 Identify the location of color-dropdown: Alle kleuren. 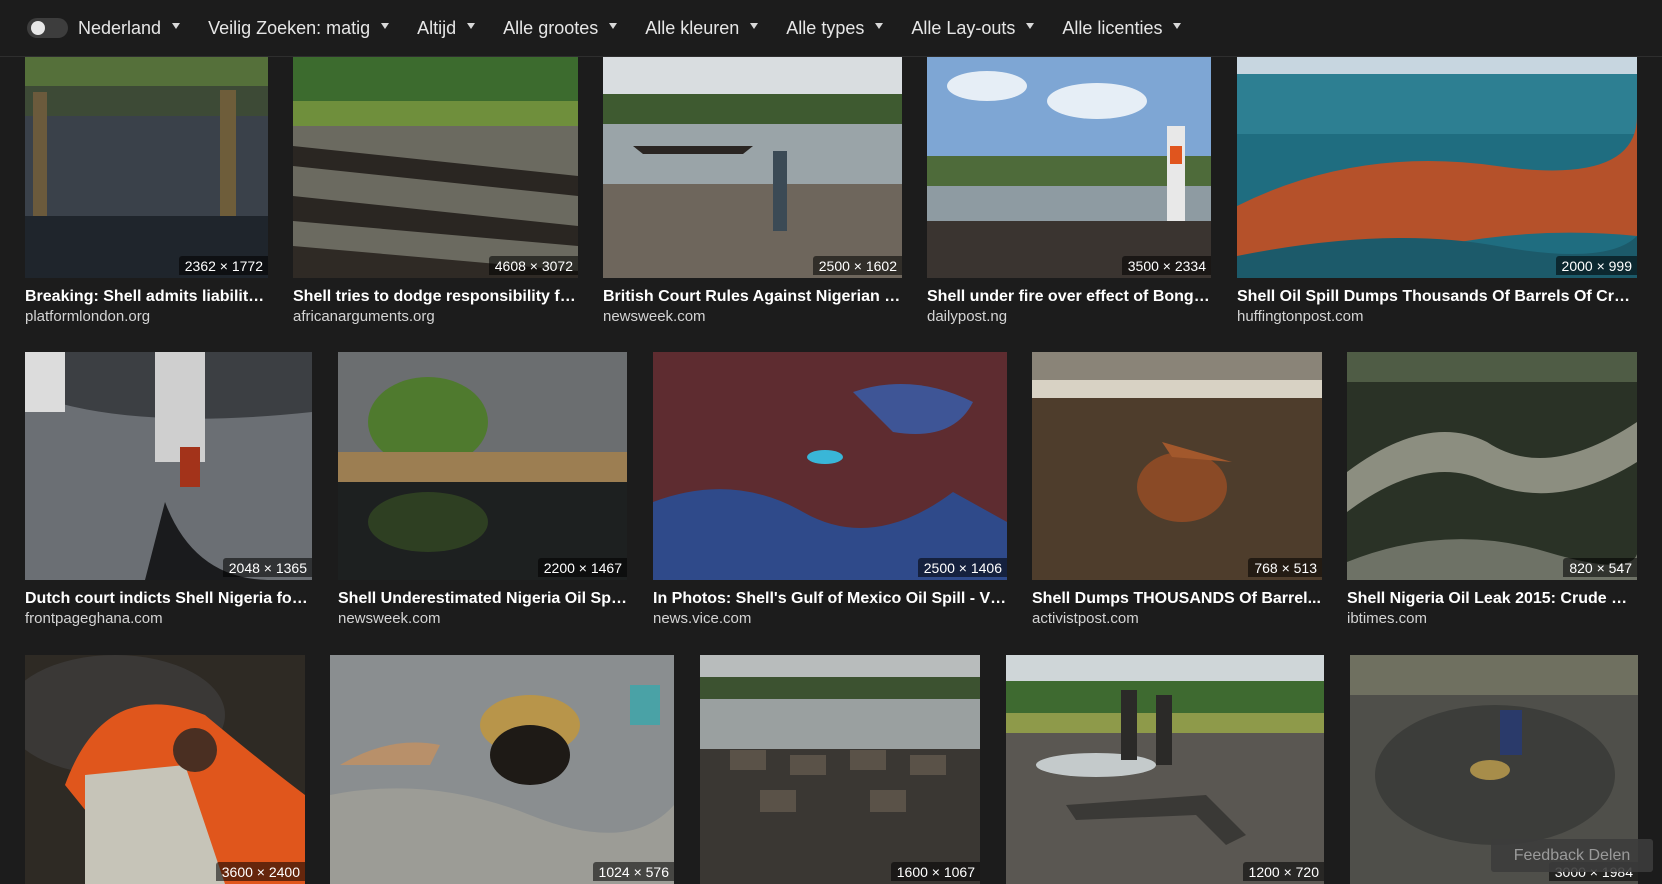
(702, 28).